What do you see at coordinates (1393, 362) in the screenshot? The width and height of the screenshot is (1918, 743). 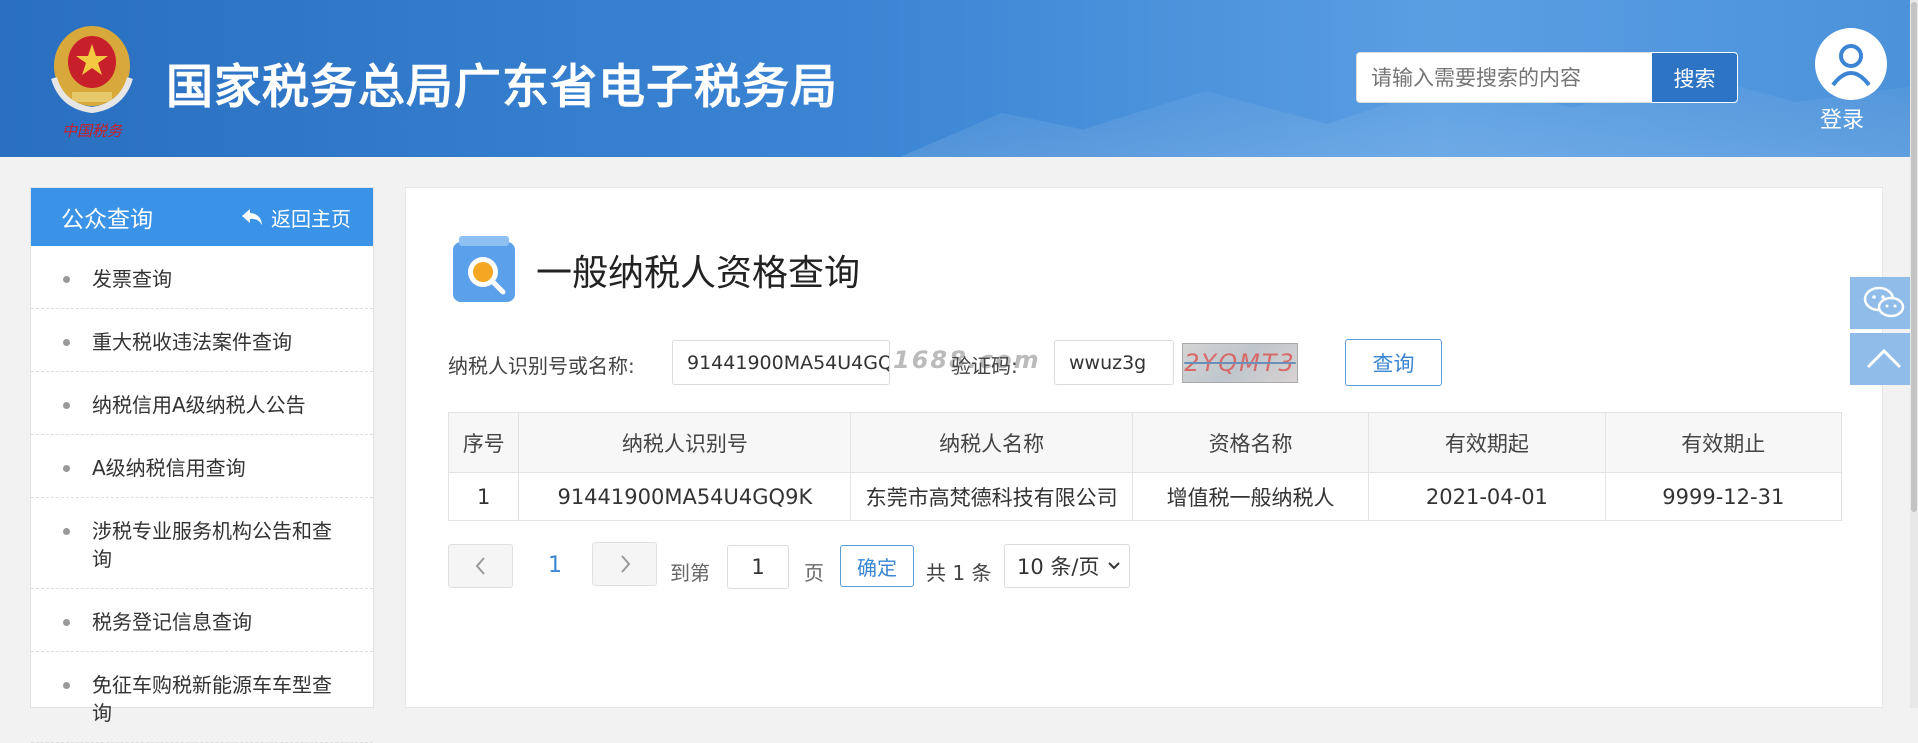 I see `query-button: 查询` at bounding box center [1393, 362].